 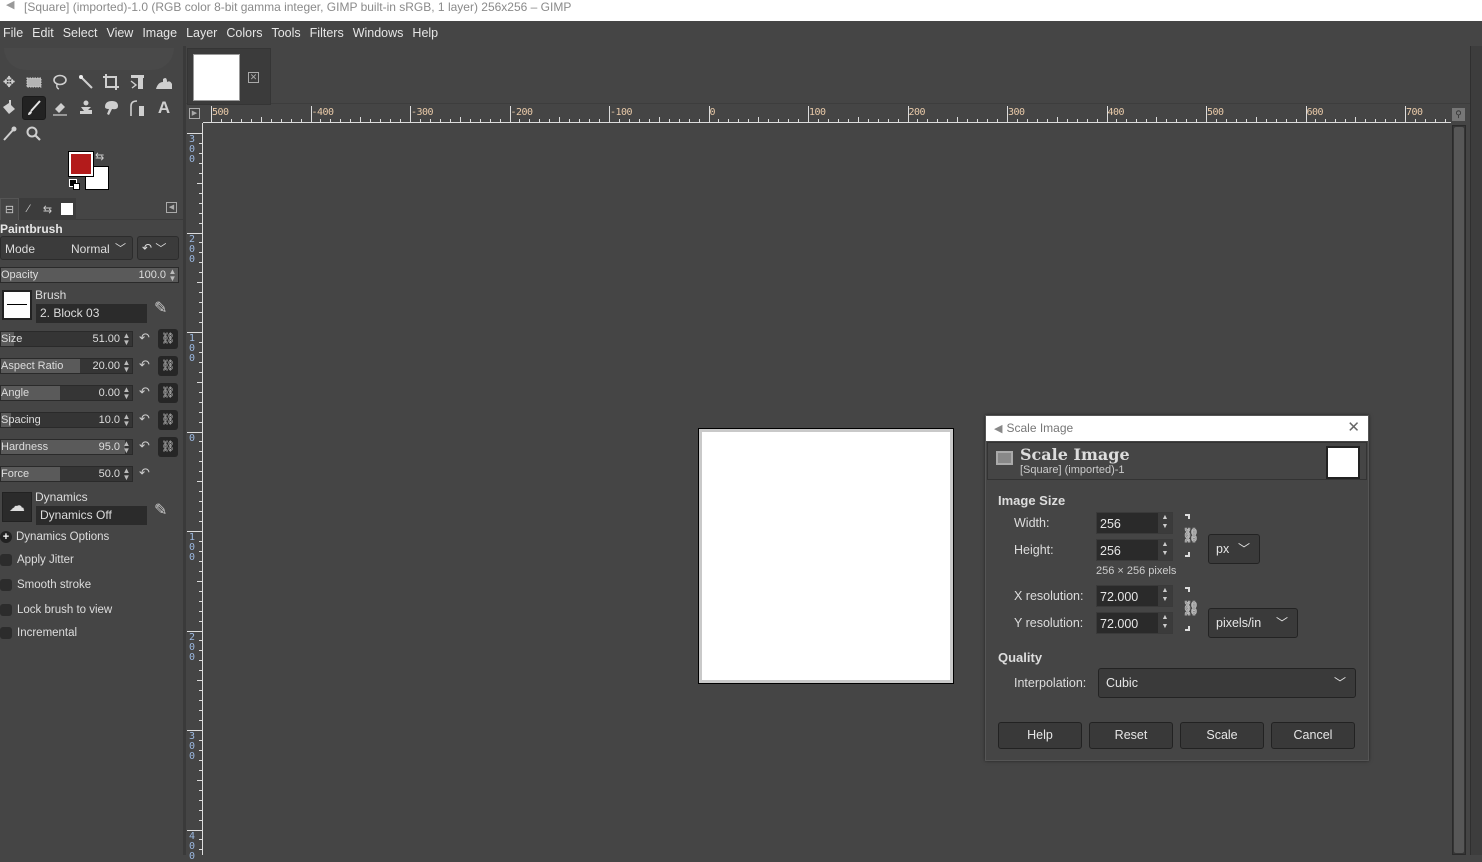 I want to click on menu-edit: Edit, so click(x=43, y=33).